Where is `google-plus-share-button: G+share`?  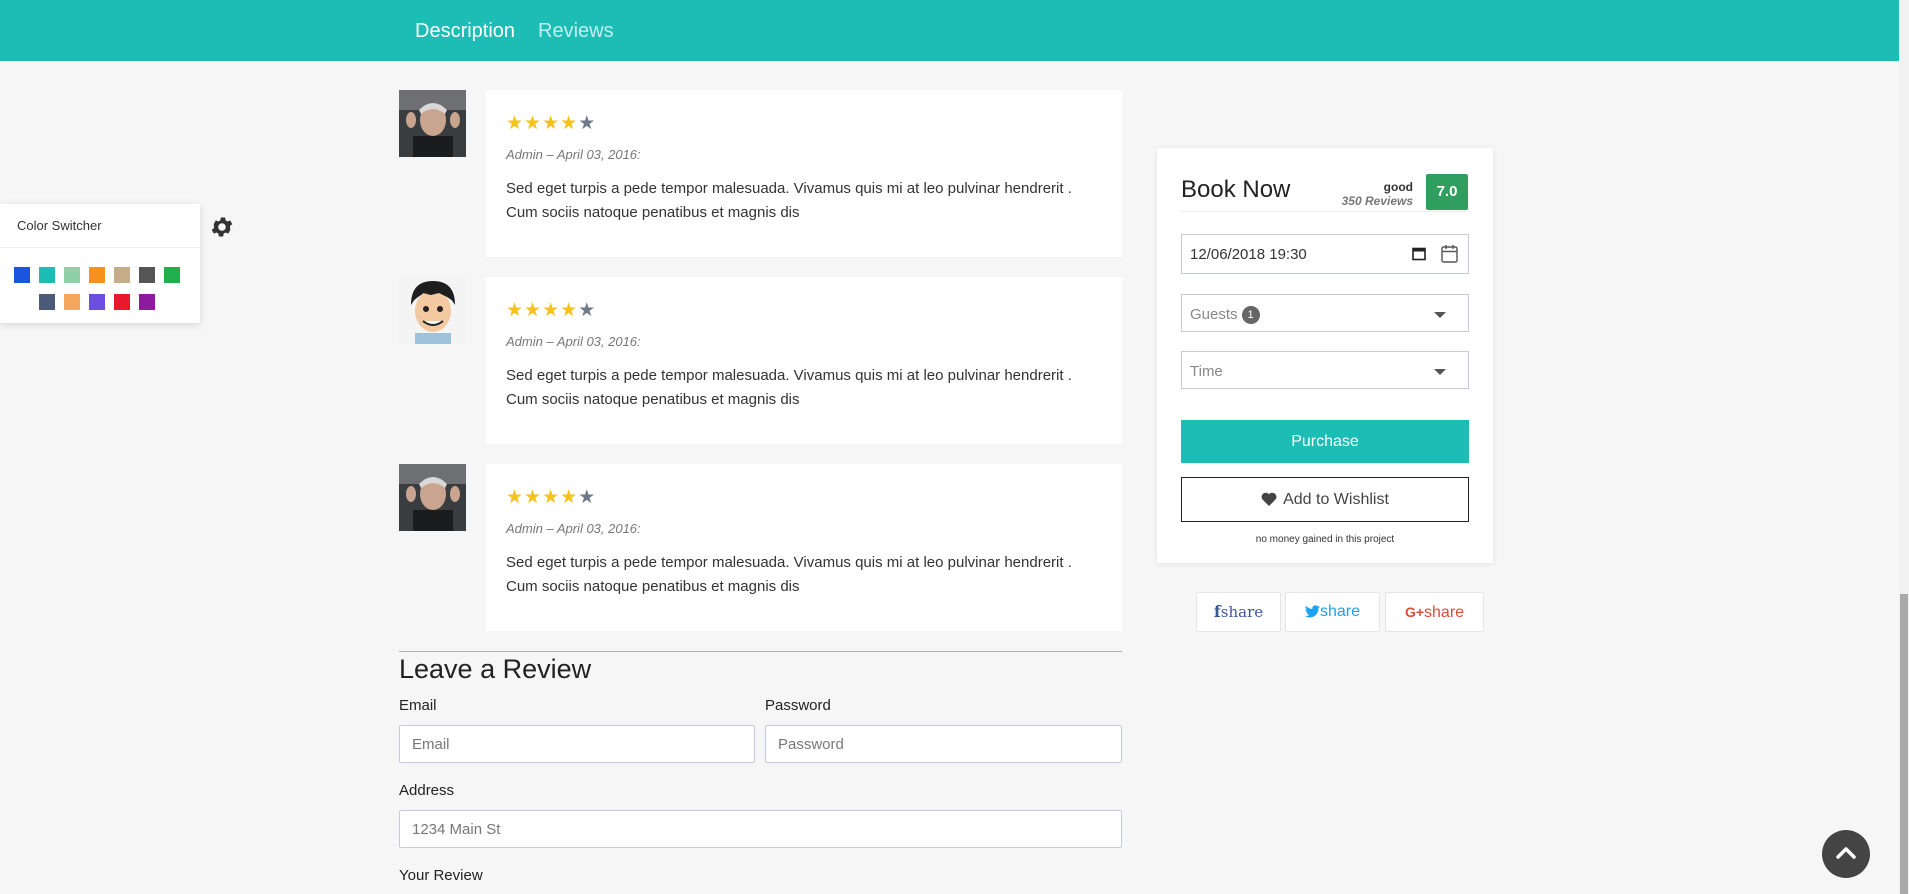 google-plus-share-button: G+share is located at coordinates (1434, 612).